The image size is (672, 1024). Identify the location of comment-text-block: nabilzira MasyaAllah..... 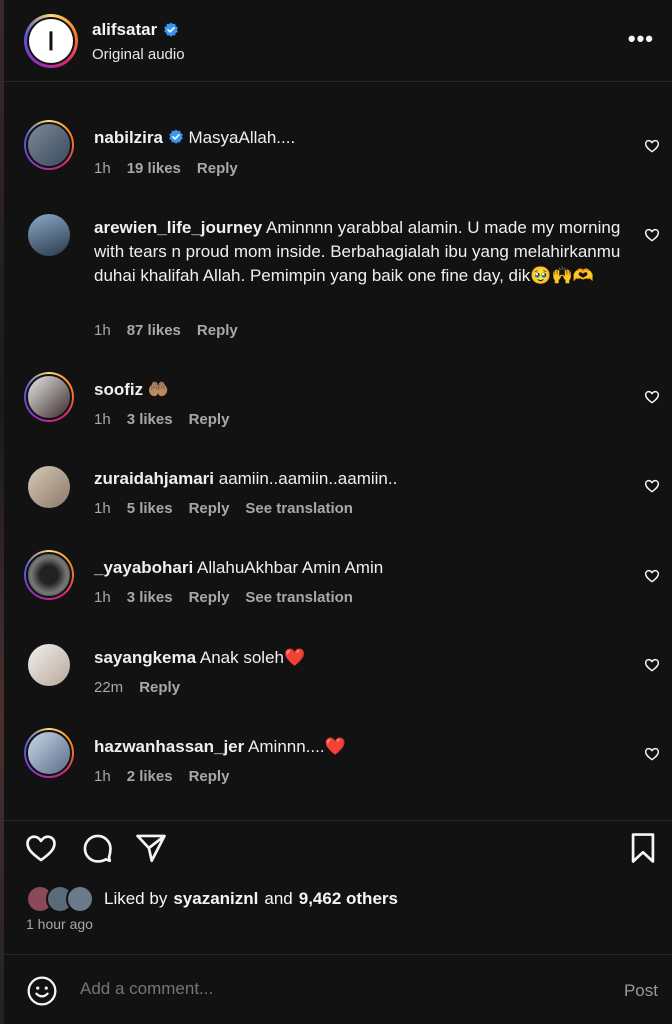
(359, 138).